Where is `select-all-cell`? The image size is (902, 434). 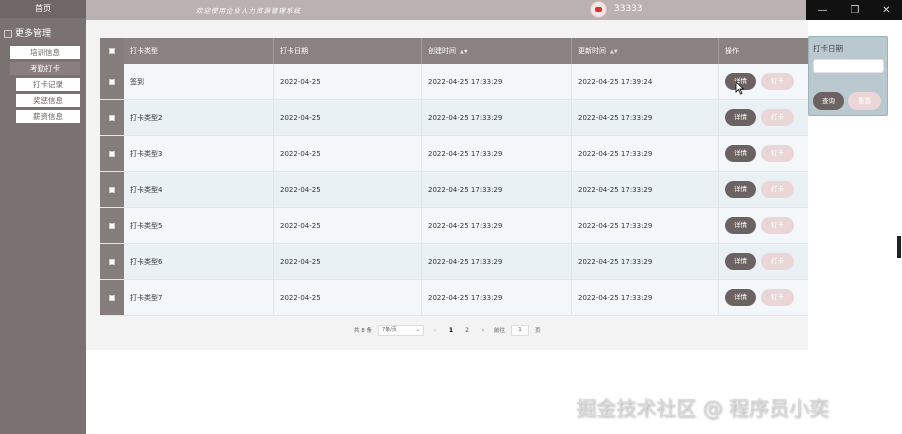
select-all-cell is located at coordinates (112, 51).